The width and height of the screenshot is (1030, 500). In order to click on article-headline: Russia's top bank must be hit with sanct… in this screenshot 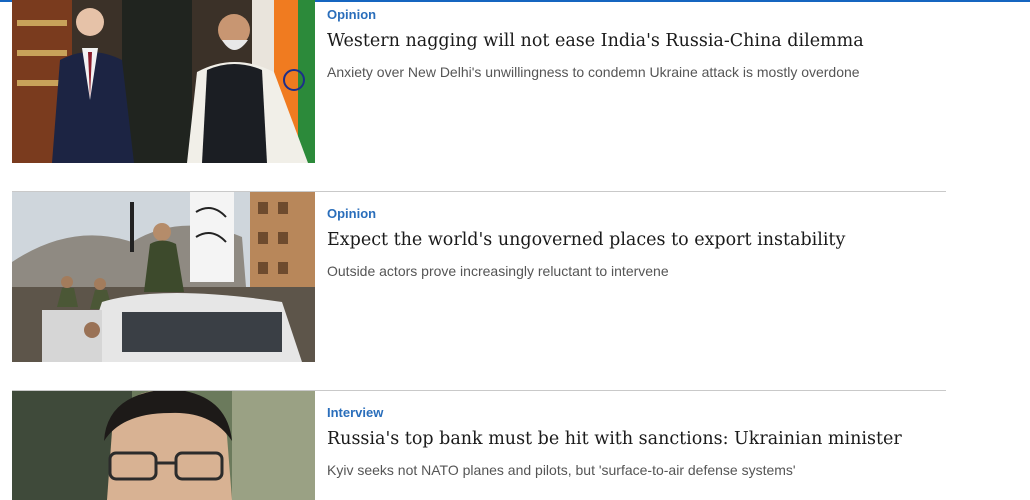, I will do `click(632, 439)`.